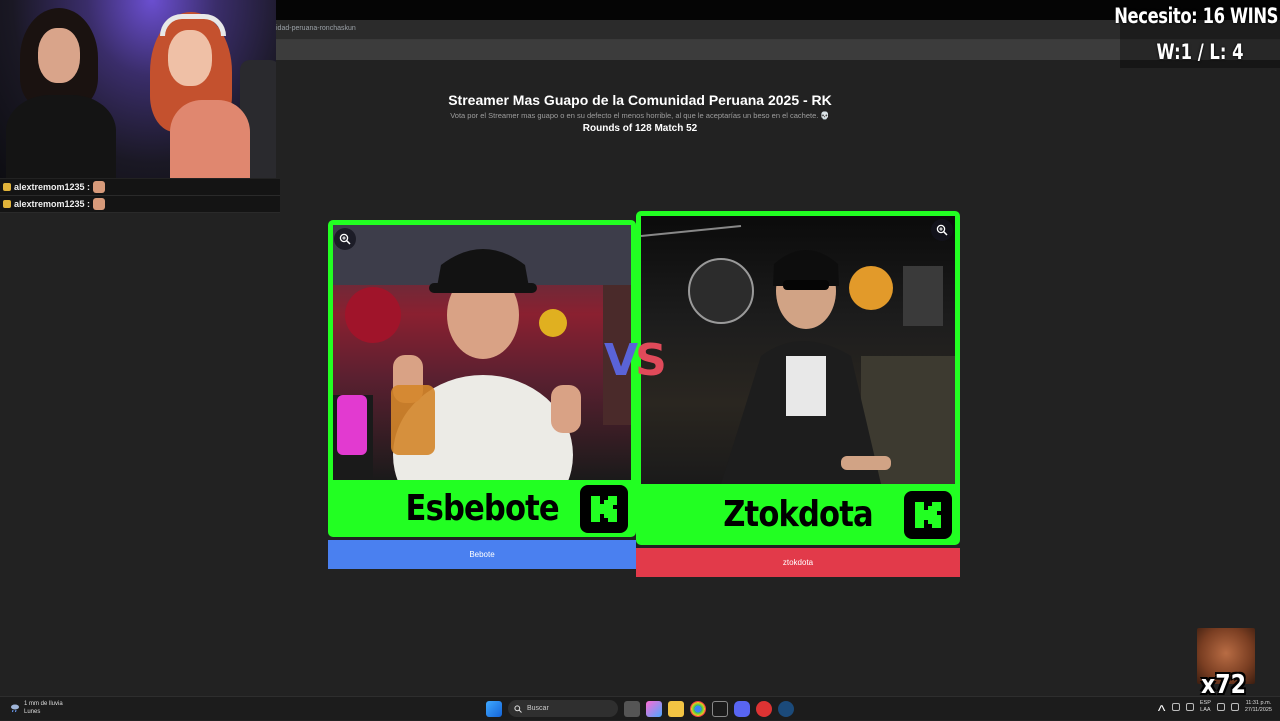 This screenshot has height=721, width=1280. Describe the element at coordinates (1258, 703) in the screenshot. I see `clock-time: 11:31 p.m.` at that location.